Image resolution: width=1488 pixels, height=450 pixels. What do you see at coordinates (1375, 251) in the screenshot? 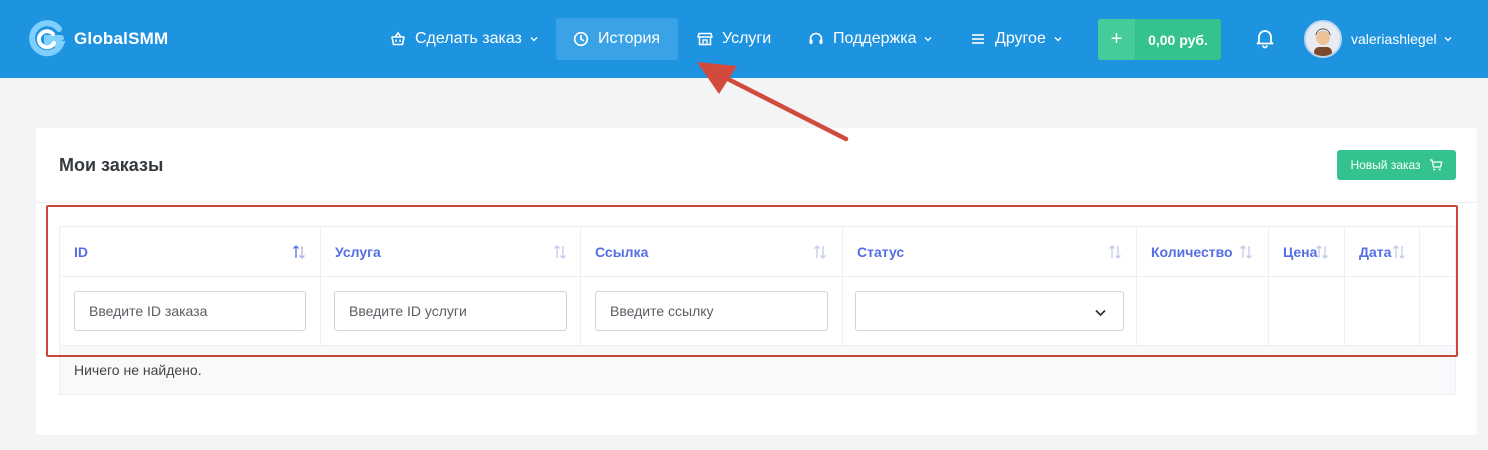
I see `column-header-label: Дата` at bounding box center [1375, 251].